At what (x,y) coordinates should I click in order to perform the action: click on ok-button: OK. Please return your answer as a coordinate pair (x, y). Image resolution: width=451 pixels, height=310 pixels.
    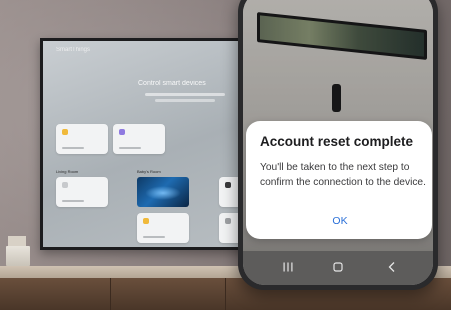
    Looking at the image, I should click on (340, 221).